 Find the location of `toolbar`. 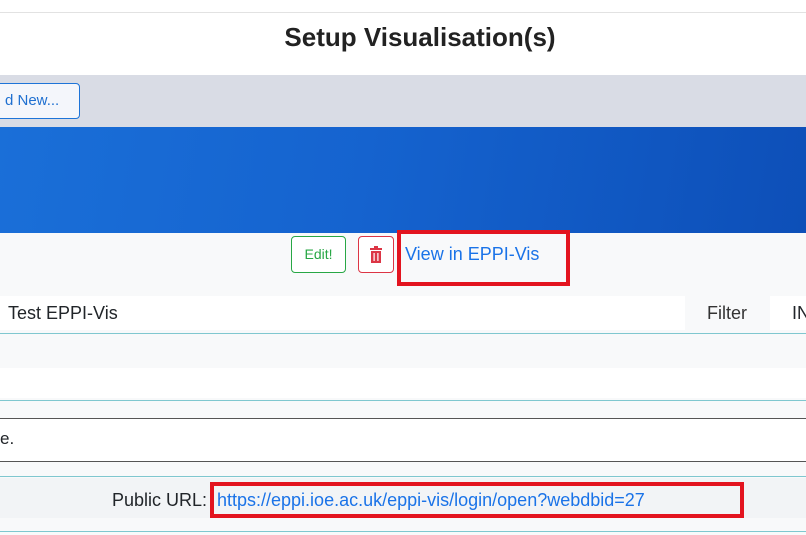

toolbar is located at coordinates (403, 101).